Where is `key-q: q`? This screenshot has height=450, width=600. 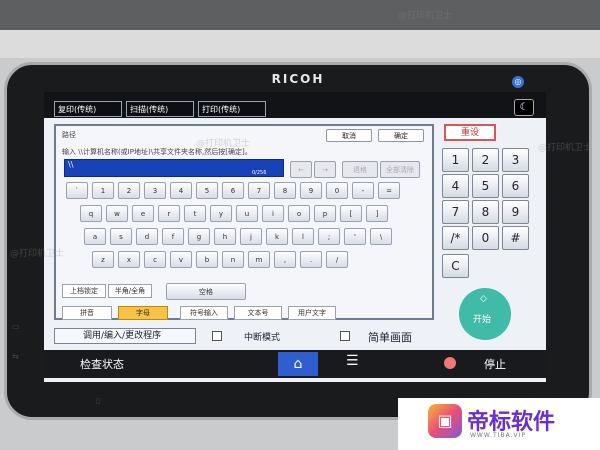
key-q: q is located at coordinates (91, 213).